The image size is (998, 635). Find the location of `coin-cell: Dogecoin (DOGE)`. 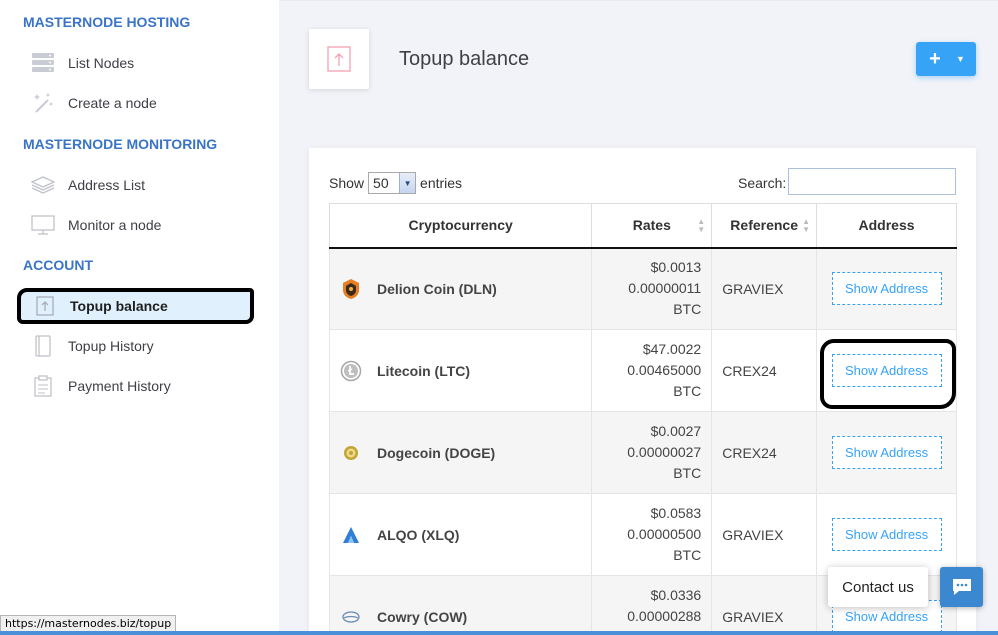

coin-cell: Dogecoin (DOGE) is located at coordinates (460, 452).